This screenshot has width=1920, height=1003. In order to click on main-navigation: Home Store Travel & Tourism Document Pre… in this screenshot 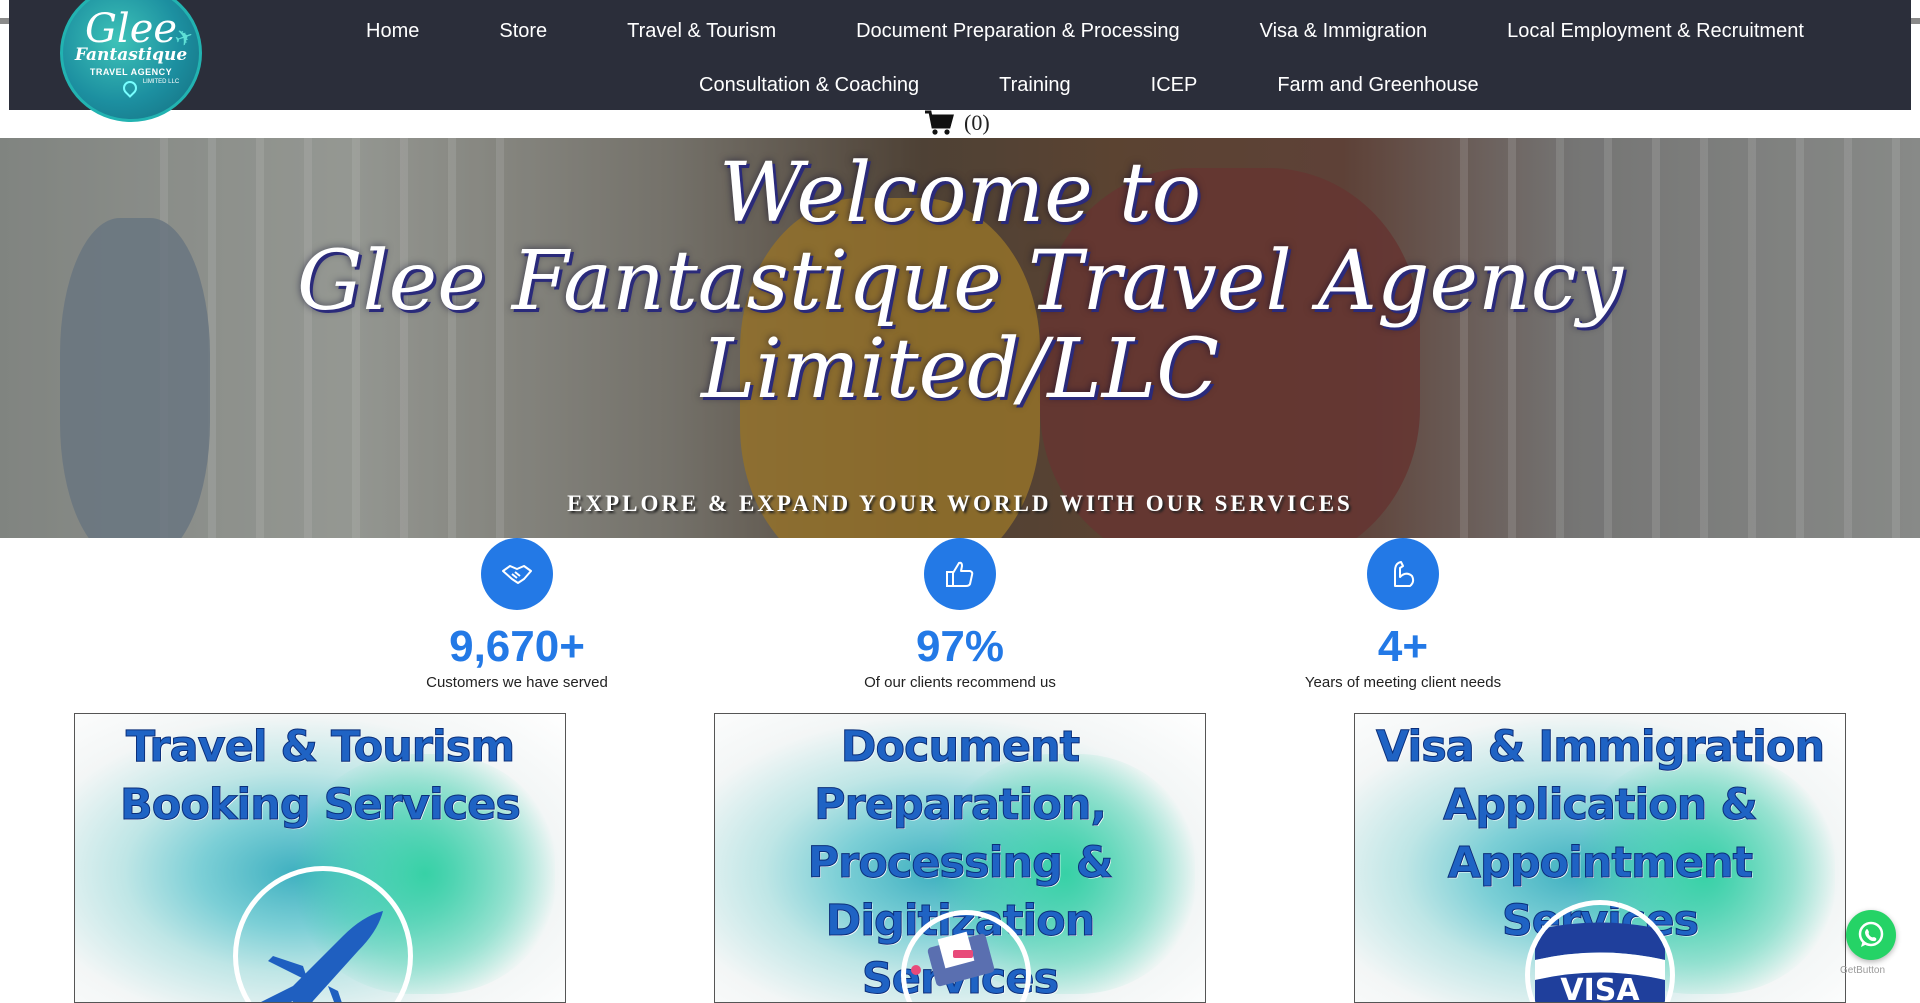, I will do `click(960, 55)`.